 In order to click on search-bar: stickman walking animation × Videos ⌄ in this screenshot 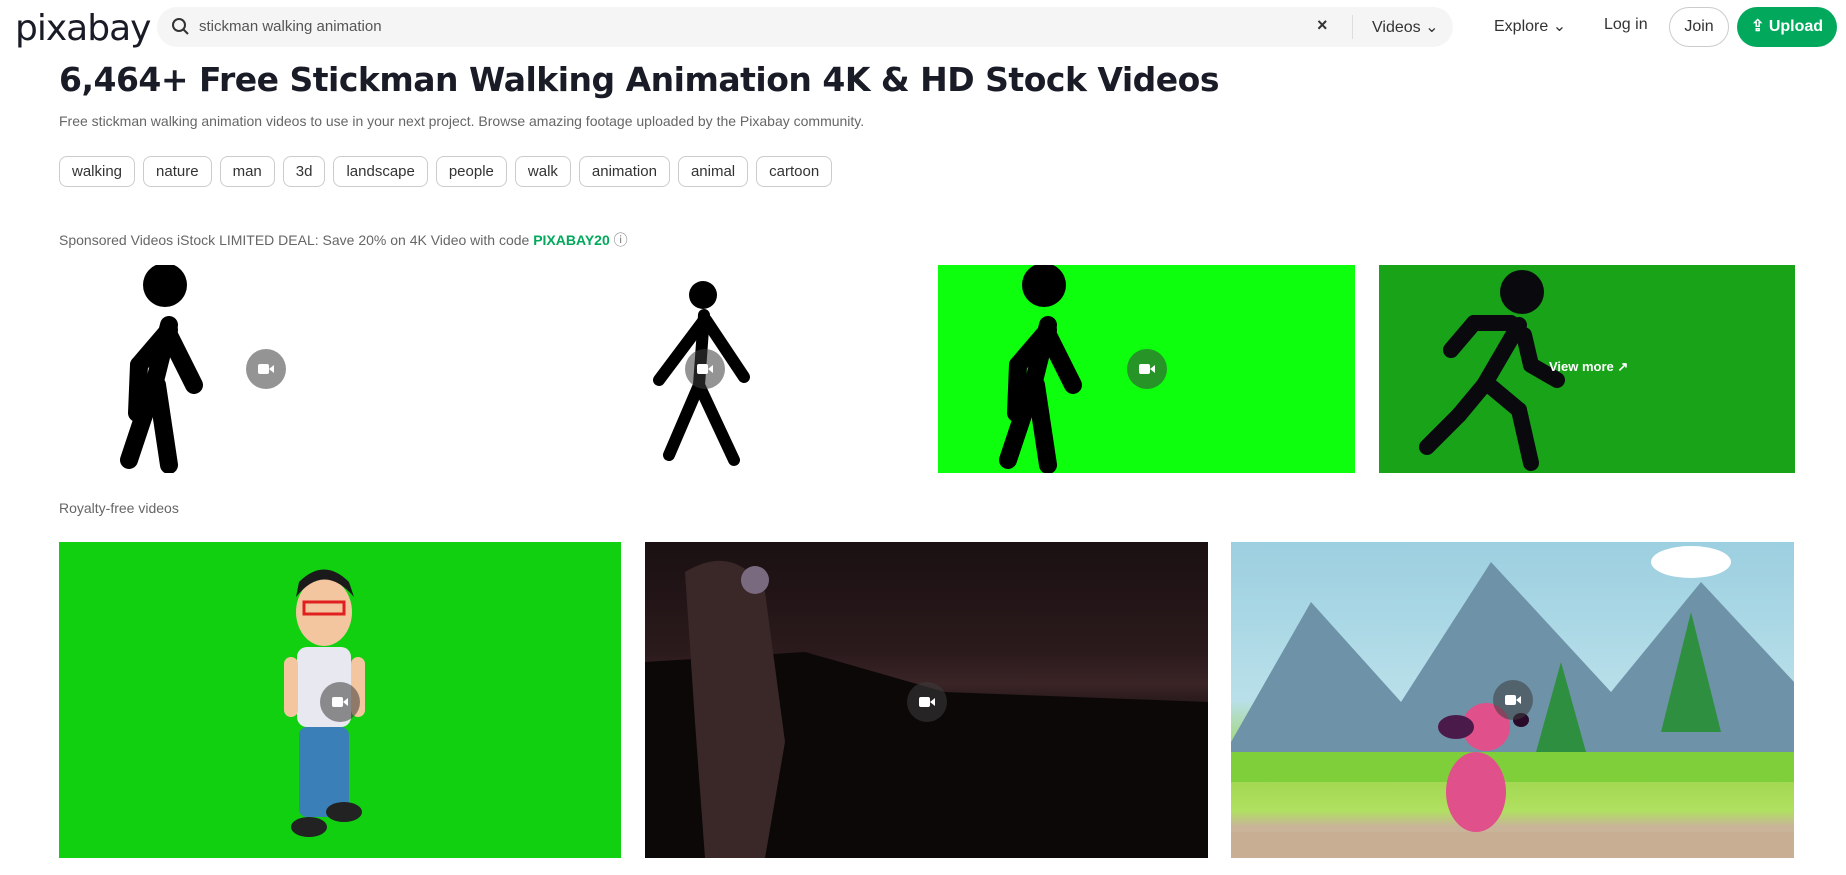, I will do `click(805, 27)`.